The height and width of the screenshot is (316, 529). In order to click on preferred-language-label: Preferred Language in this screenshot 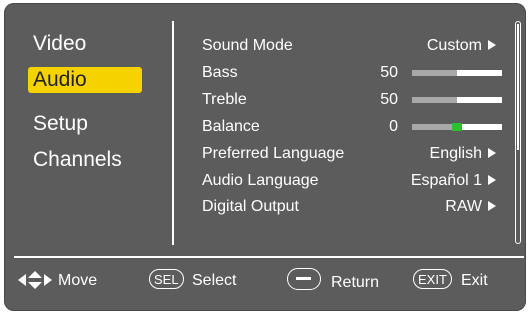, I will do `click(273, 153)`.